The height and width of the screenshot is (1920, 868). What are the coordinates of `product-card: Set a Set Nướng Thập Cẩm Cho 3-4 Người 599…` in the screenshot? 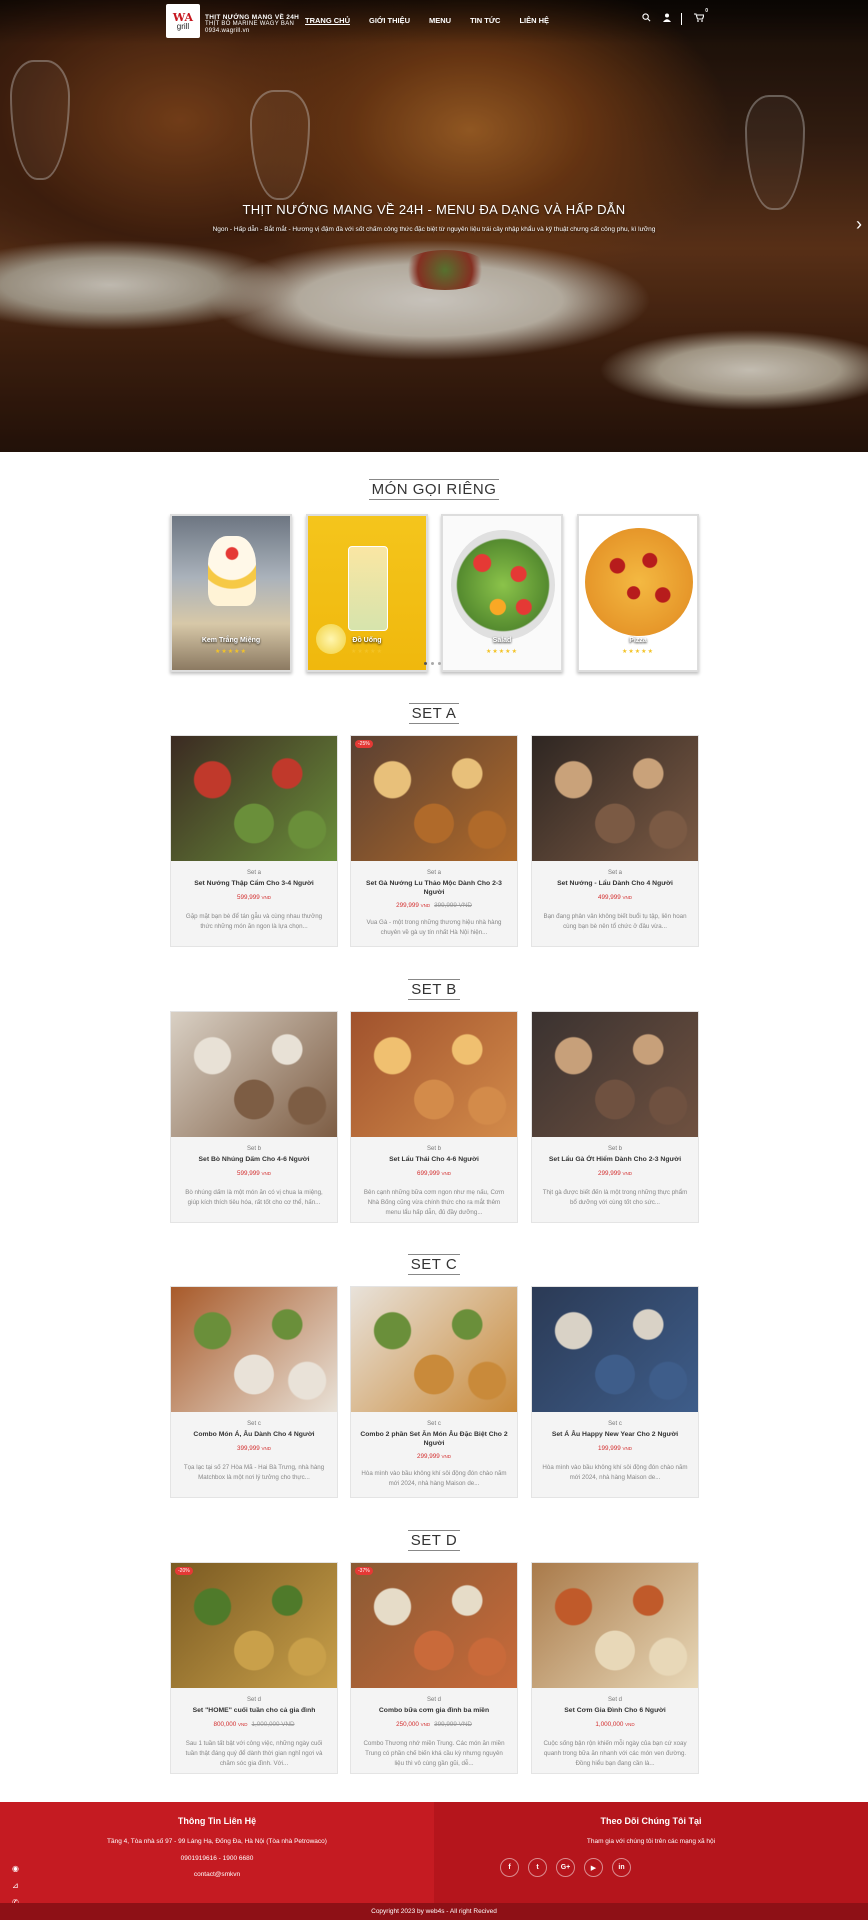 It's located at (254, 841).